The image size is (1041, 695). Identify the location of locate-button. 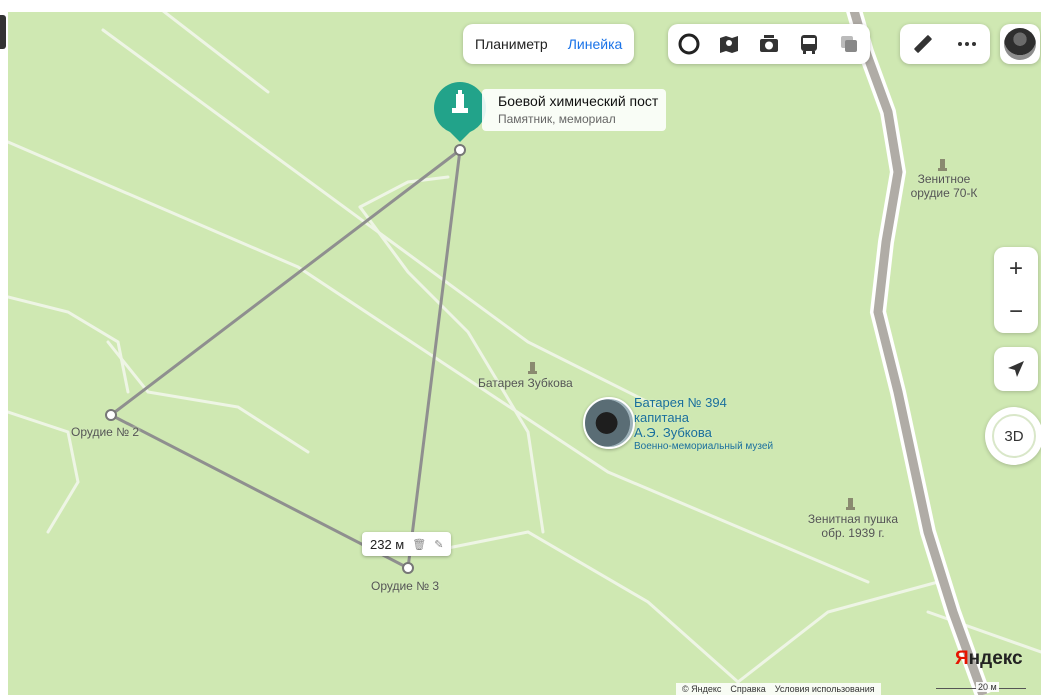
(1016, 369).